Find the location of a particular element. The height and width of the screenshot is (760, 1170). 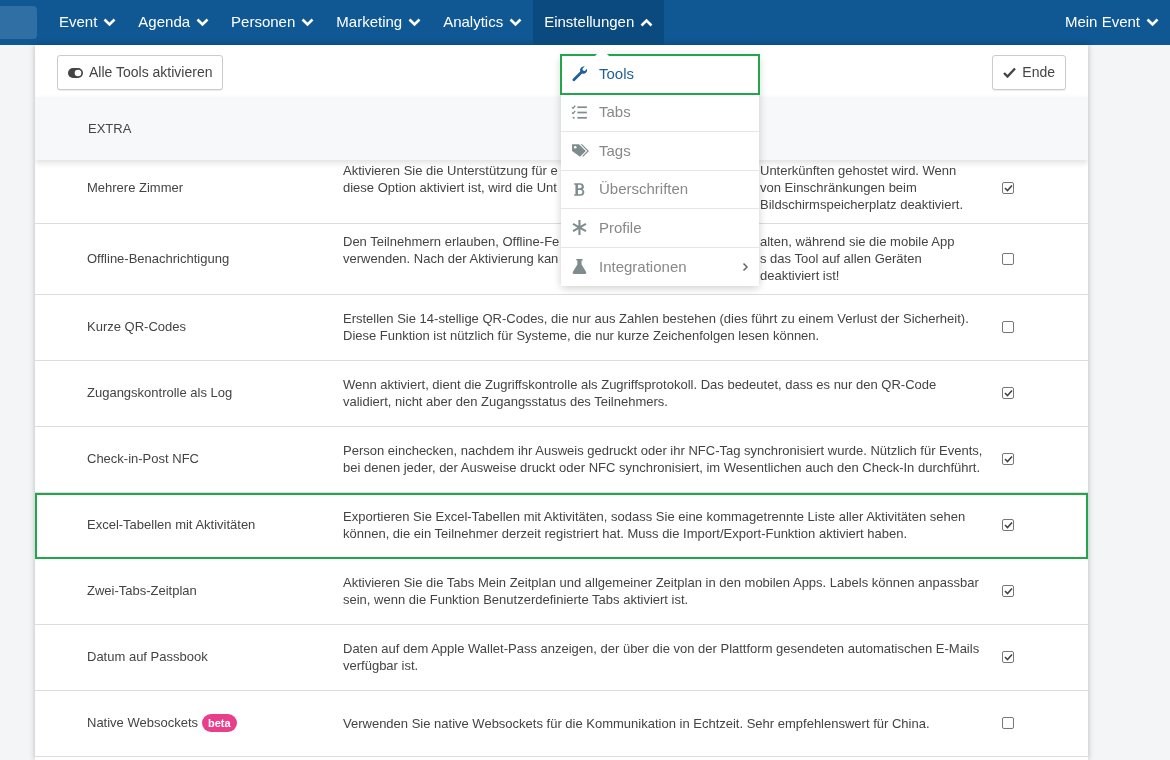

description-text: Unterkünften gehostet wird. Wenn is located at coordinates (859, 170).